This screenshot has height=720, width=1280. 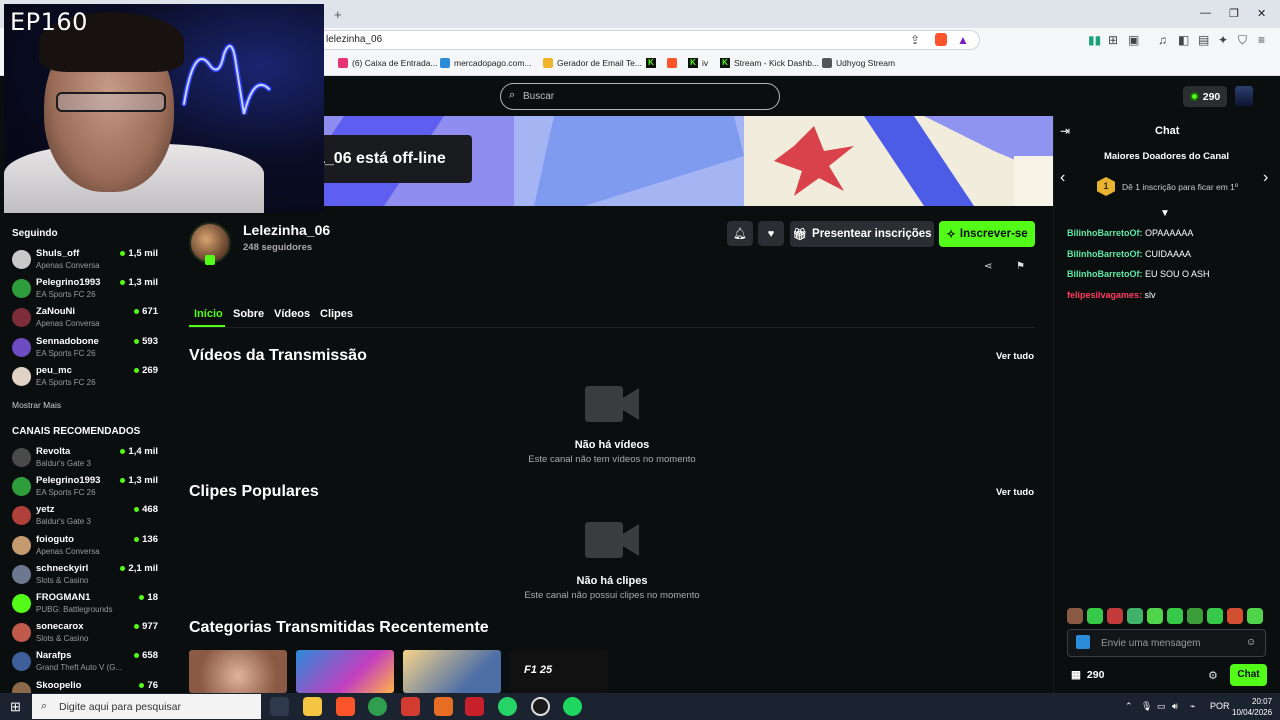 I want to click on file-explorer-icon, so click(x=312, y=706).